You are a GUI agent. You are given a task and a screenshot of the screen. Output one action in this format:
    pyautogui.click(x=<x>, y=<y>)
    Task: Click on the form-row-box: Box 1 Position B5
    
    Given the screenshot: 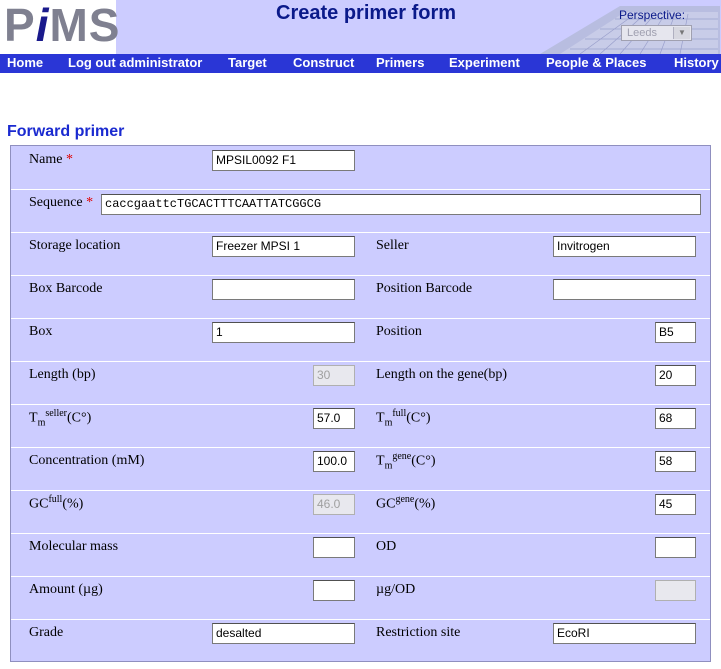 What is the action you would take?
    pyautogui.click(x=360, y=340)
    